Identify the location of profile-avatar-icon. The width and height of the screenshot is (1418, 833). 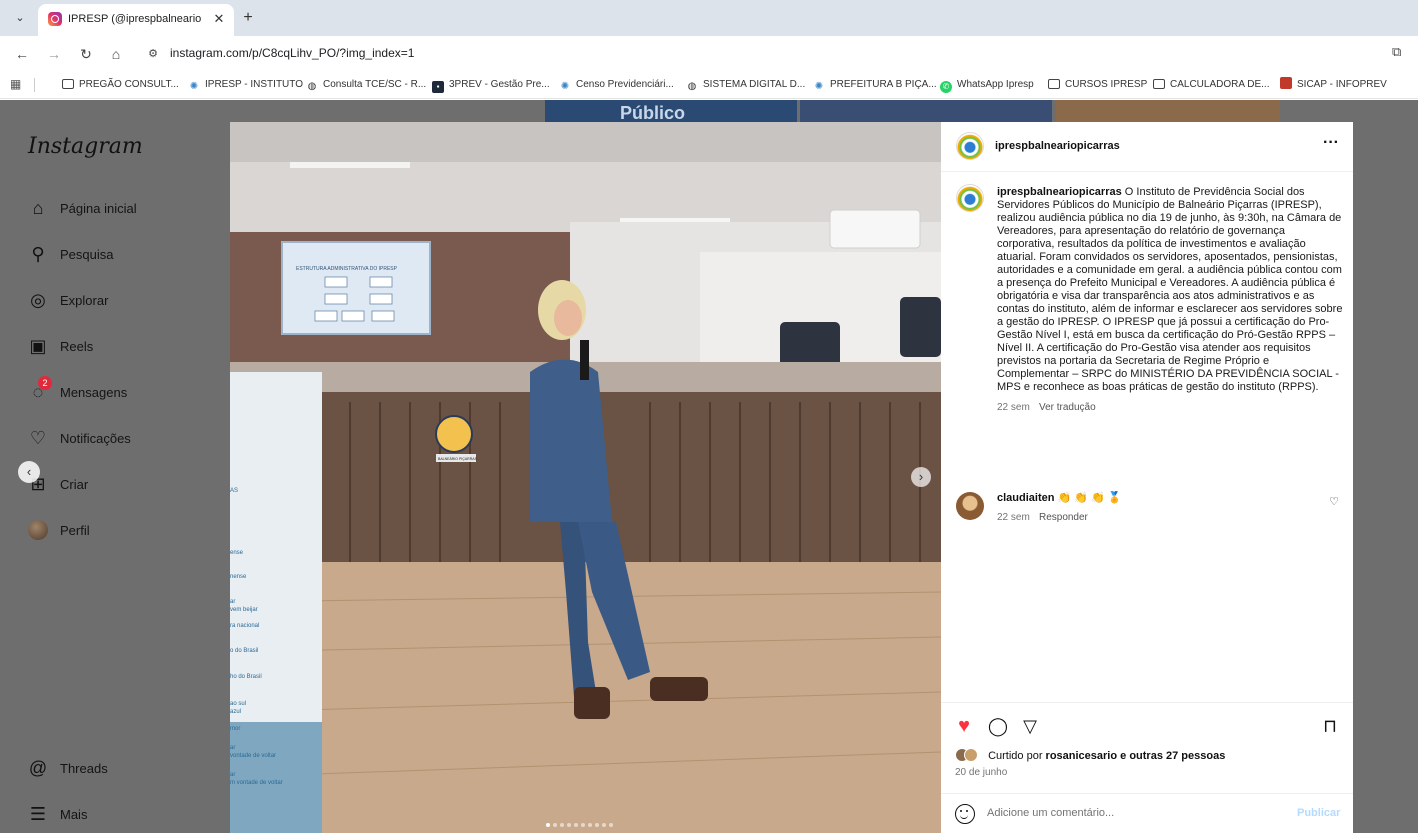
(38, 530).